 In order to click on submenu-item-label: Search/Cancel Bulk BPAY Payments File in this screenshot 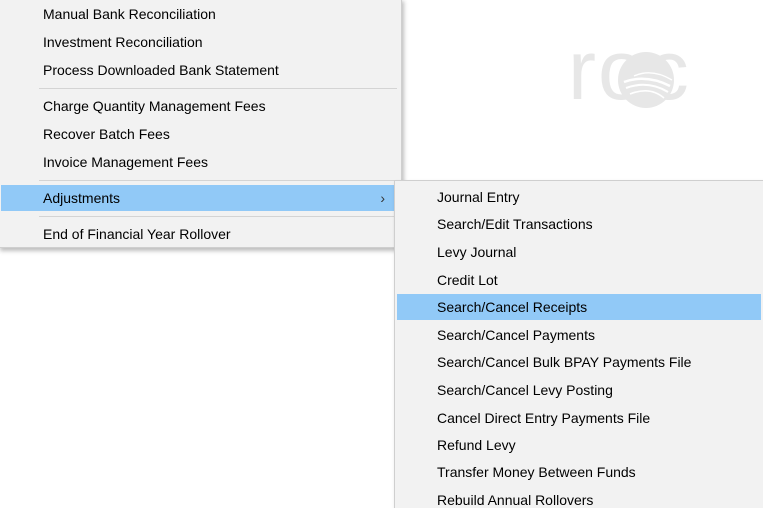, I will do `click(564, 362)`.